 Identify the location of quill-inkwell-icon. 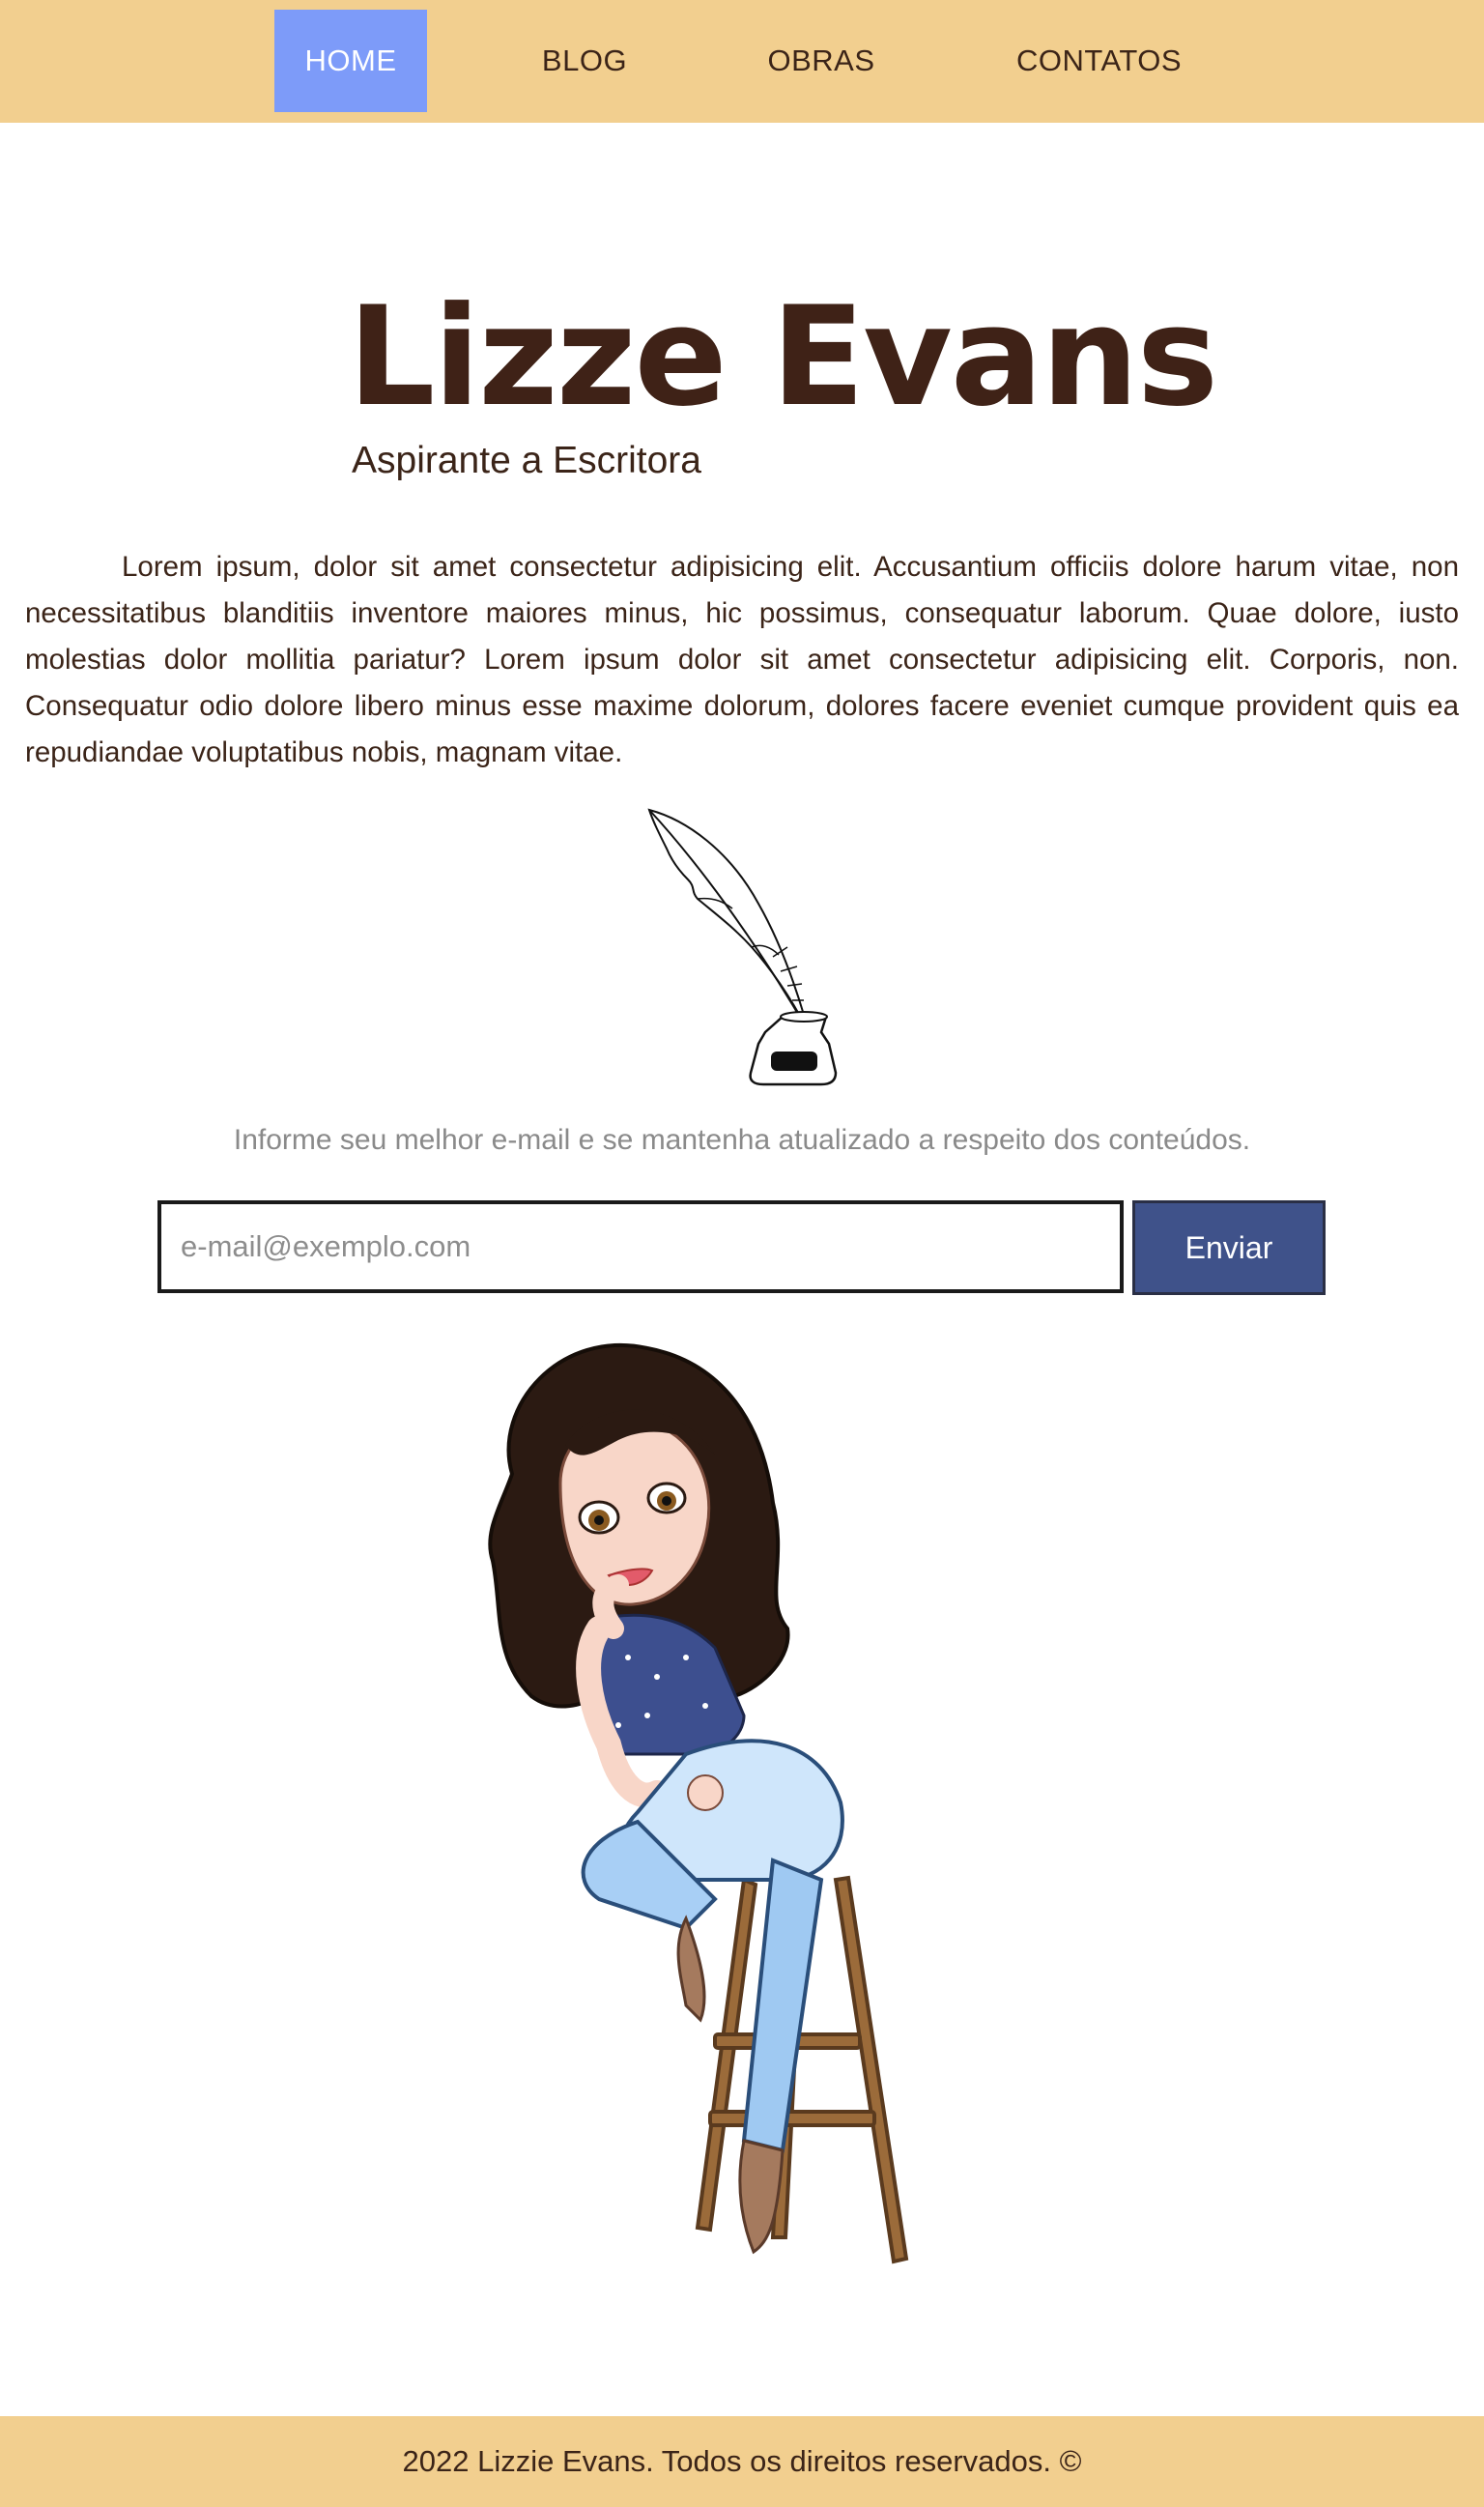
(744, 947).